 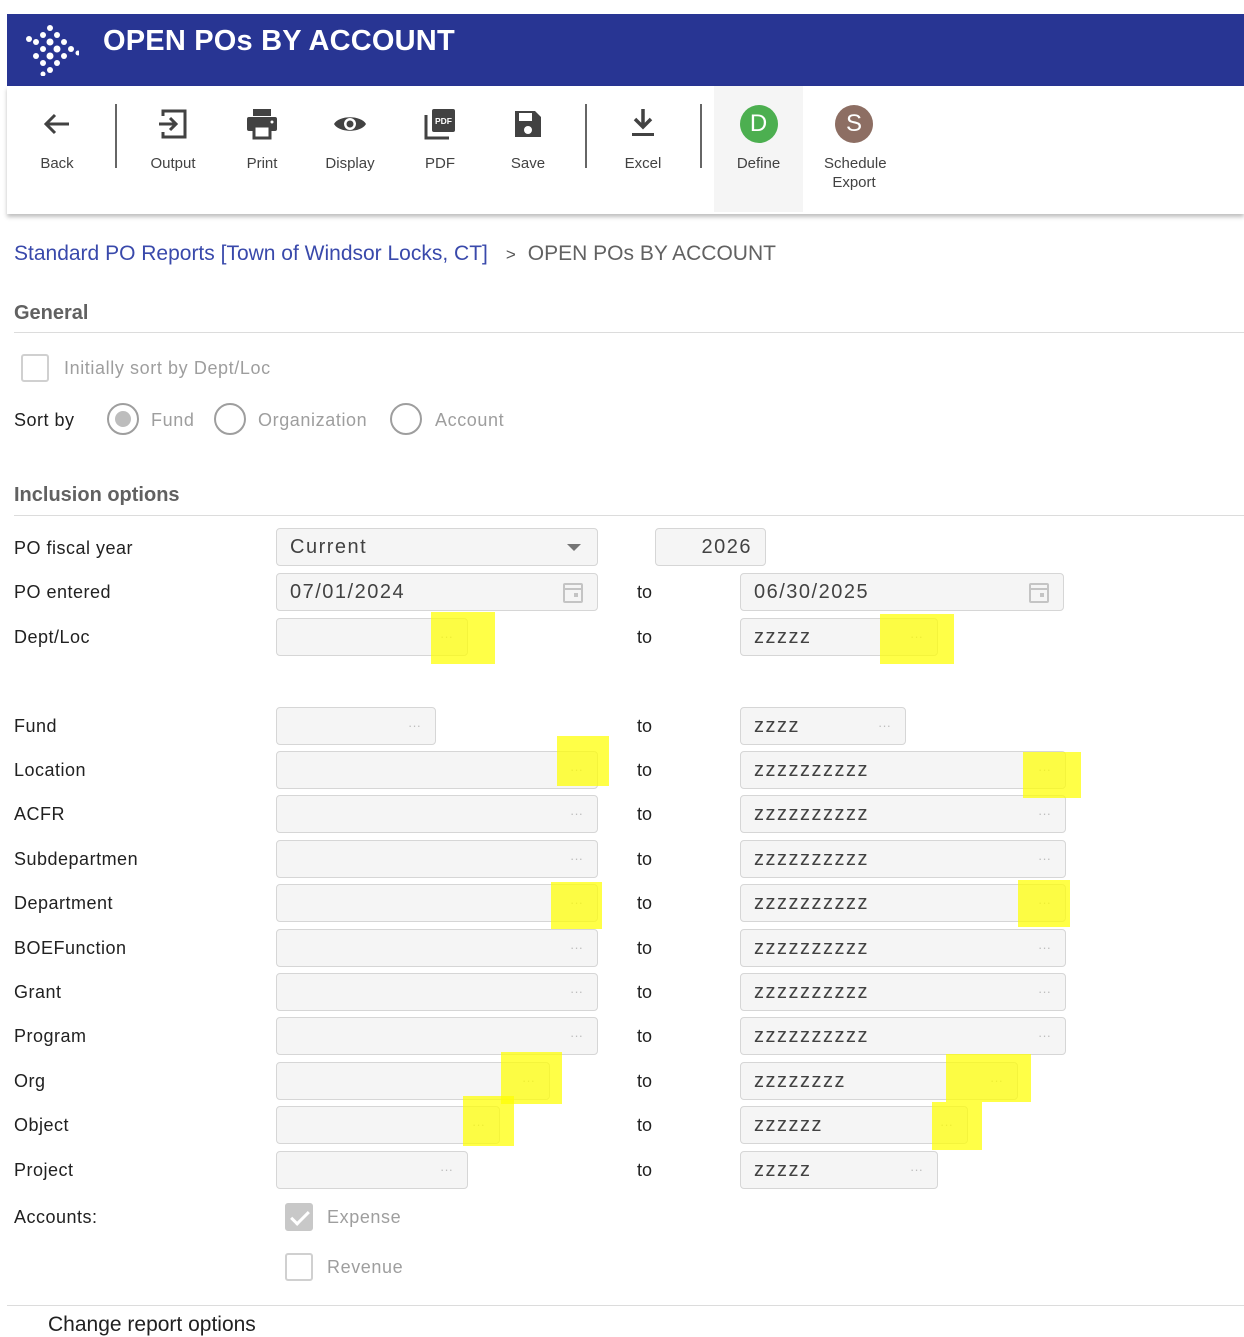 What do you see at coordinates (854, 124) in the screenshot?
I see `schedule-avatar: S` at bounding box center [854, 124].